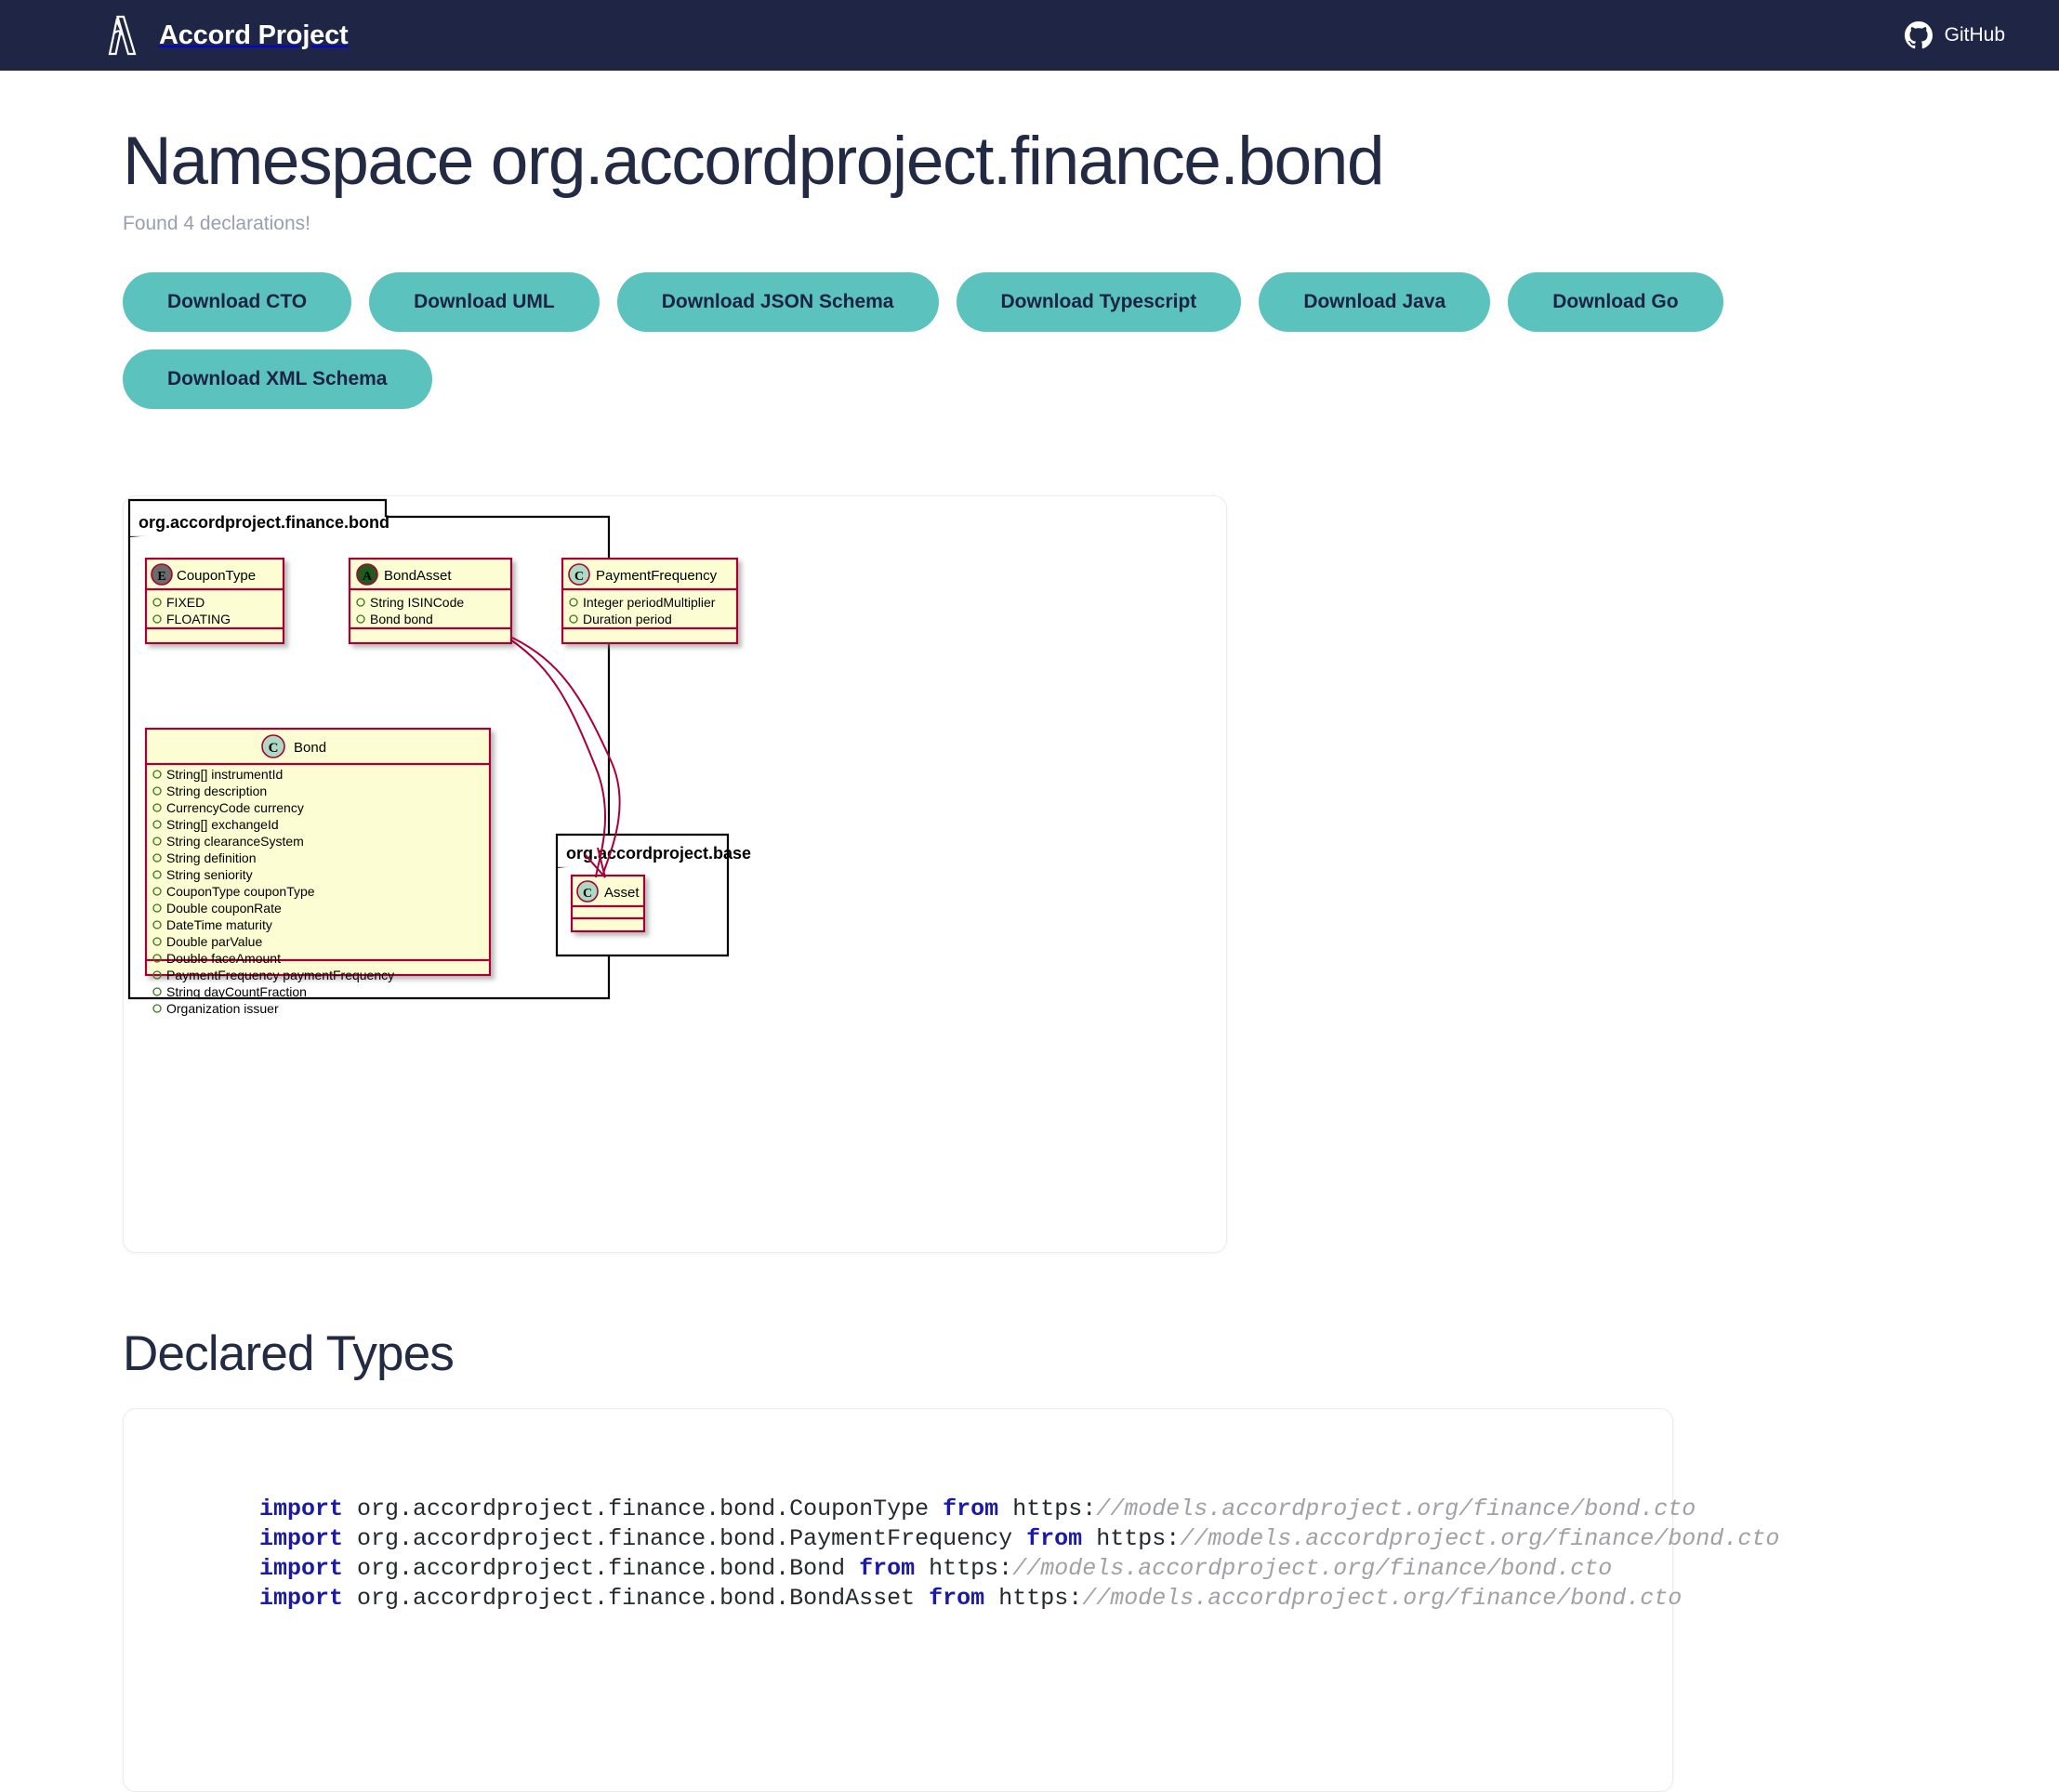 The height and width of the screenshot is (1792, 2059). Describe the element at coordinates (1029, 35) in the screenshot. I see `top-navbar: Accord Project GitHub` at that location.